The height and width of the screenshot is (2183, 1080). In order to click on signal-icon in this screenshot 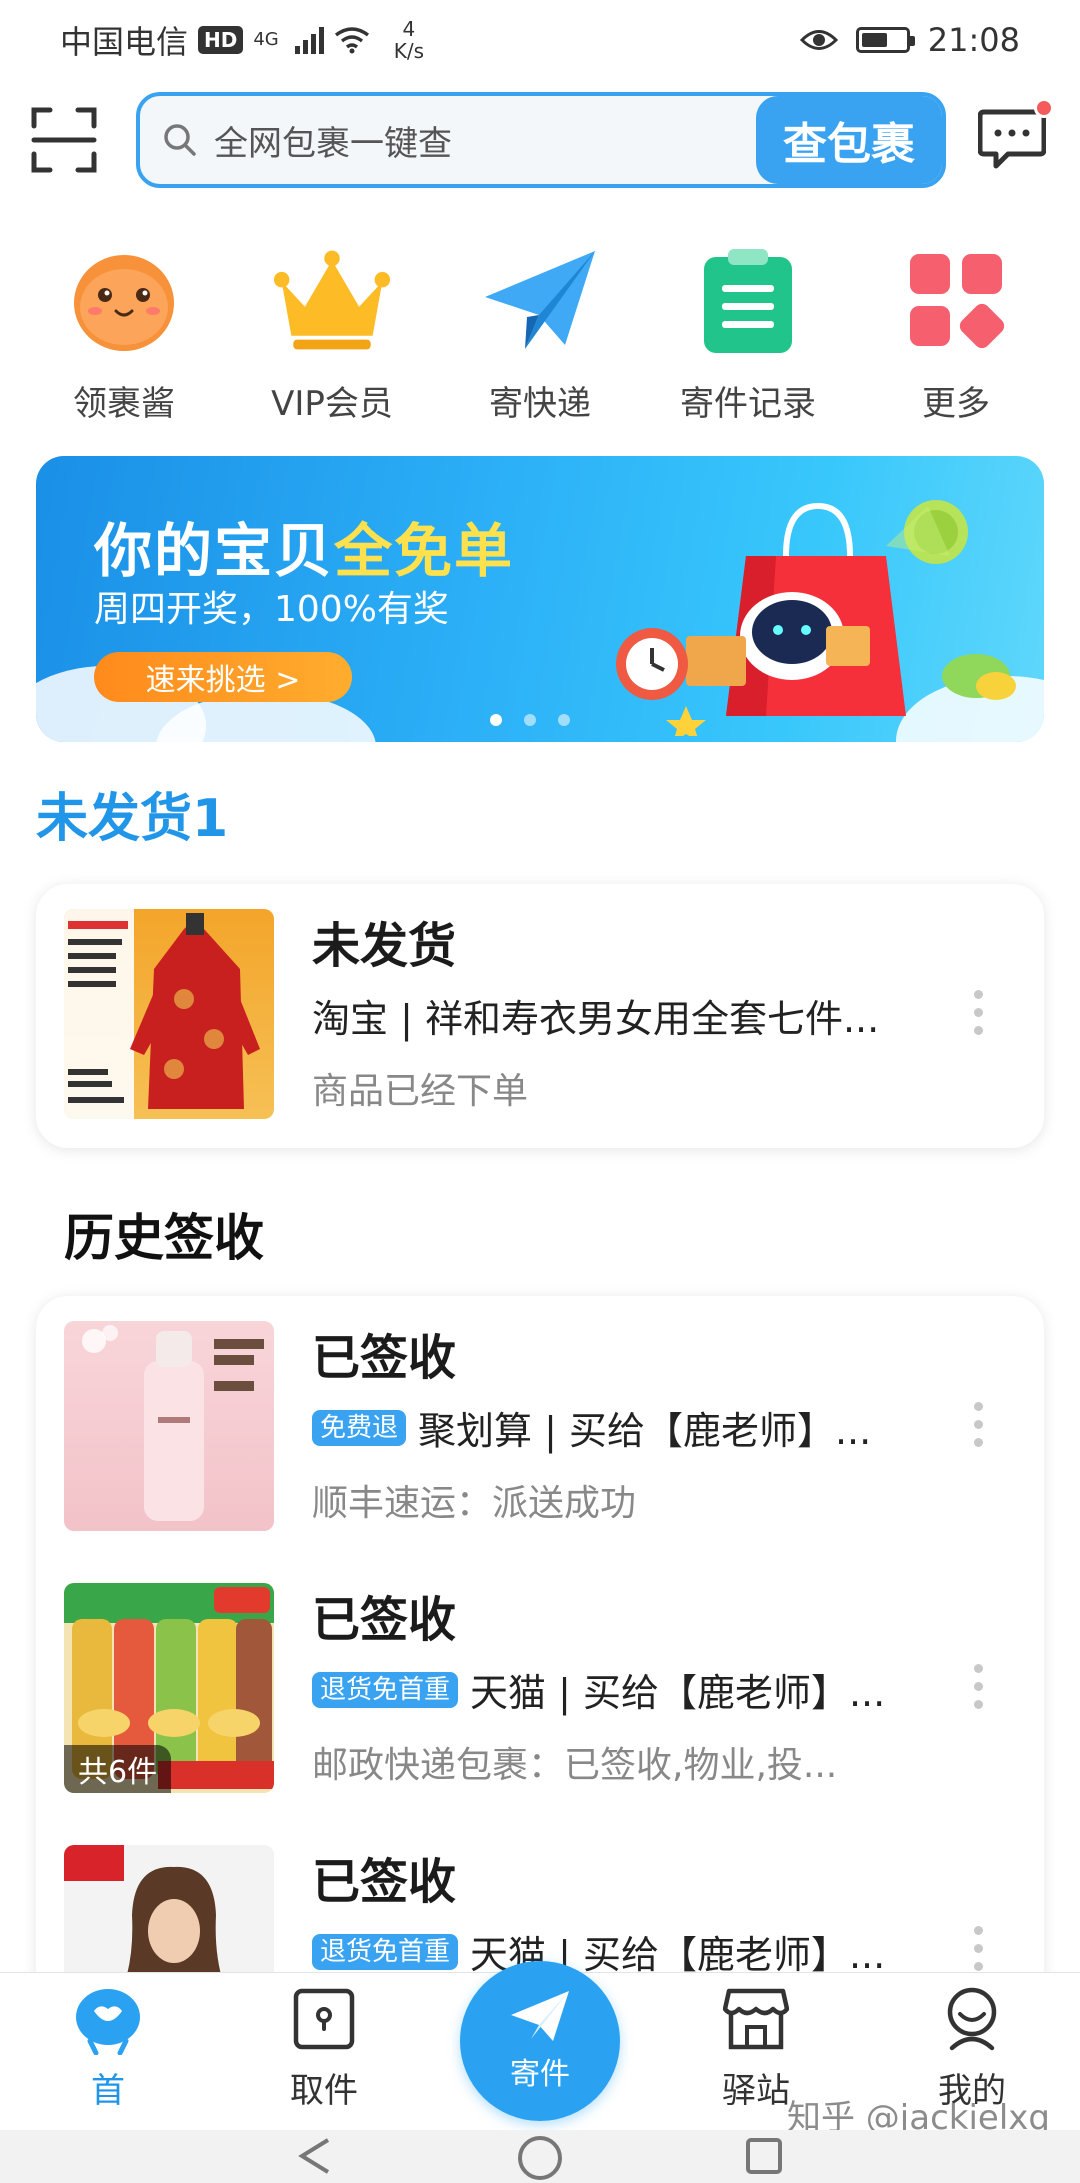, I will do `click(309, 40)`.